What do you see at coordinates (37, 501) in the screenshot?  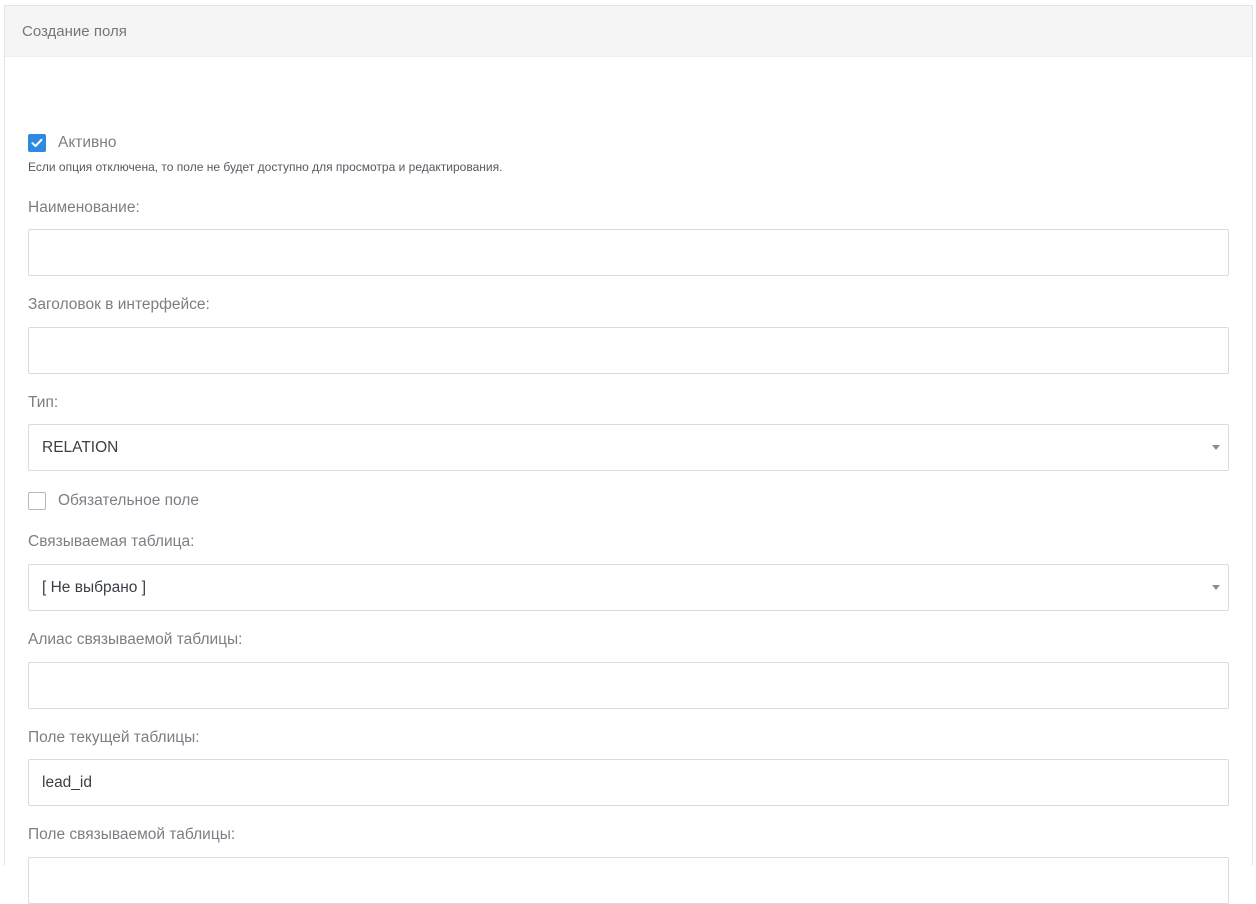 I see `required-checkbox` at bounding box center [37, 501].